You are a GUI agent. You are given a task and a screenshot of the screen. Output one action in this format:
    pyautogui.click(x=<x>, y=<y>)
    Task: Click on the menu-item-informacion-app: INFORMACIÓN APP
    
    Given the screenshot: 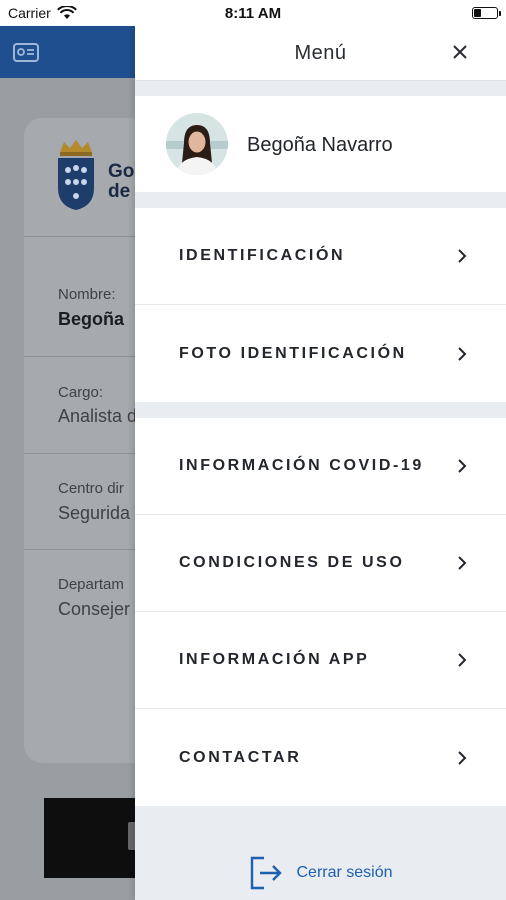 What is the action you would take?
    pyautogui.click(x=320, y=660)
    